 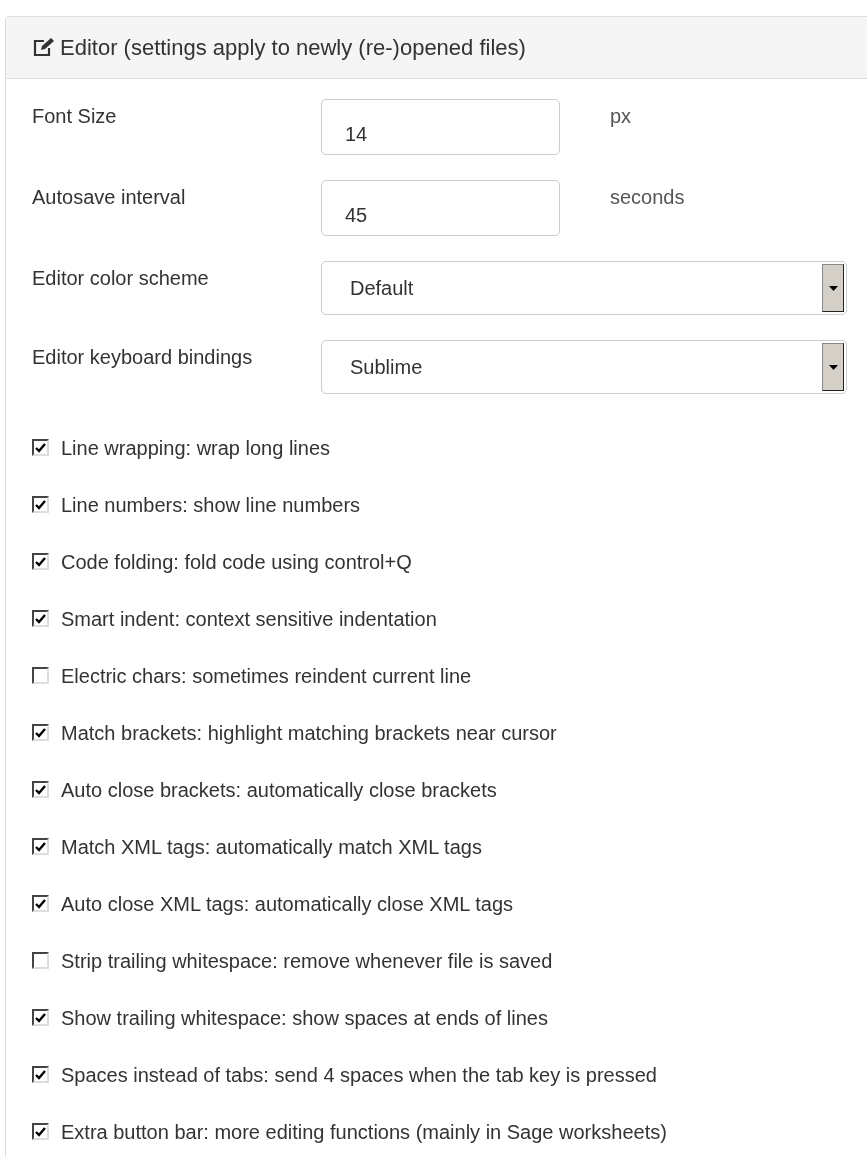 What do you see at coordinates (121, 278) in the screenshot?
I see `field-label: Editor color scheme` at bounding box center [121, 278].